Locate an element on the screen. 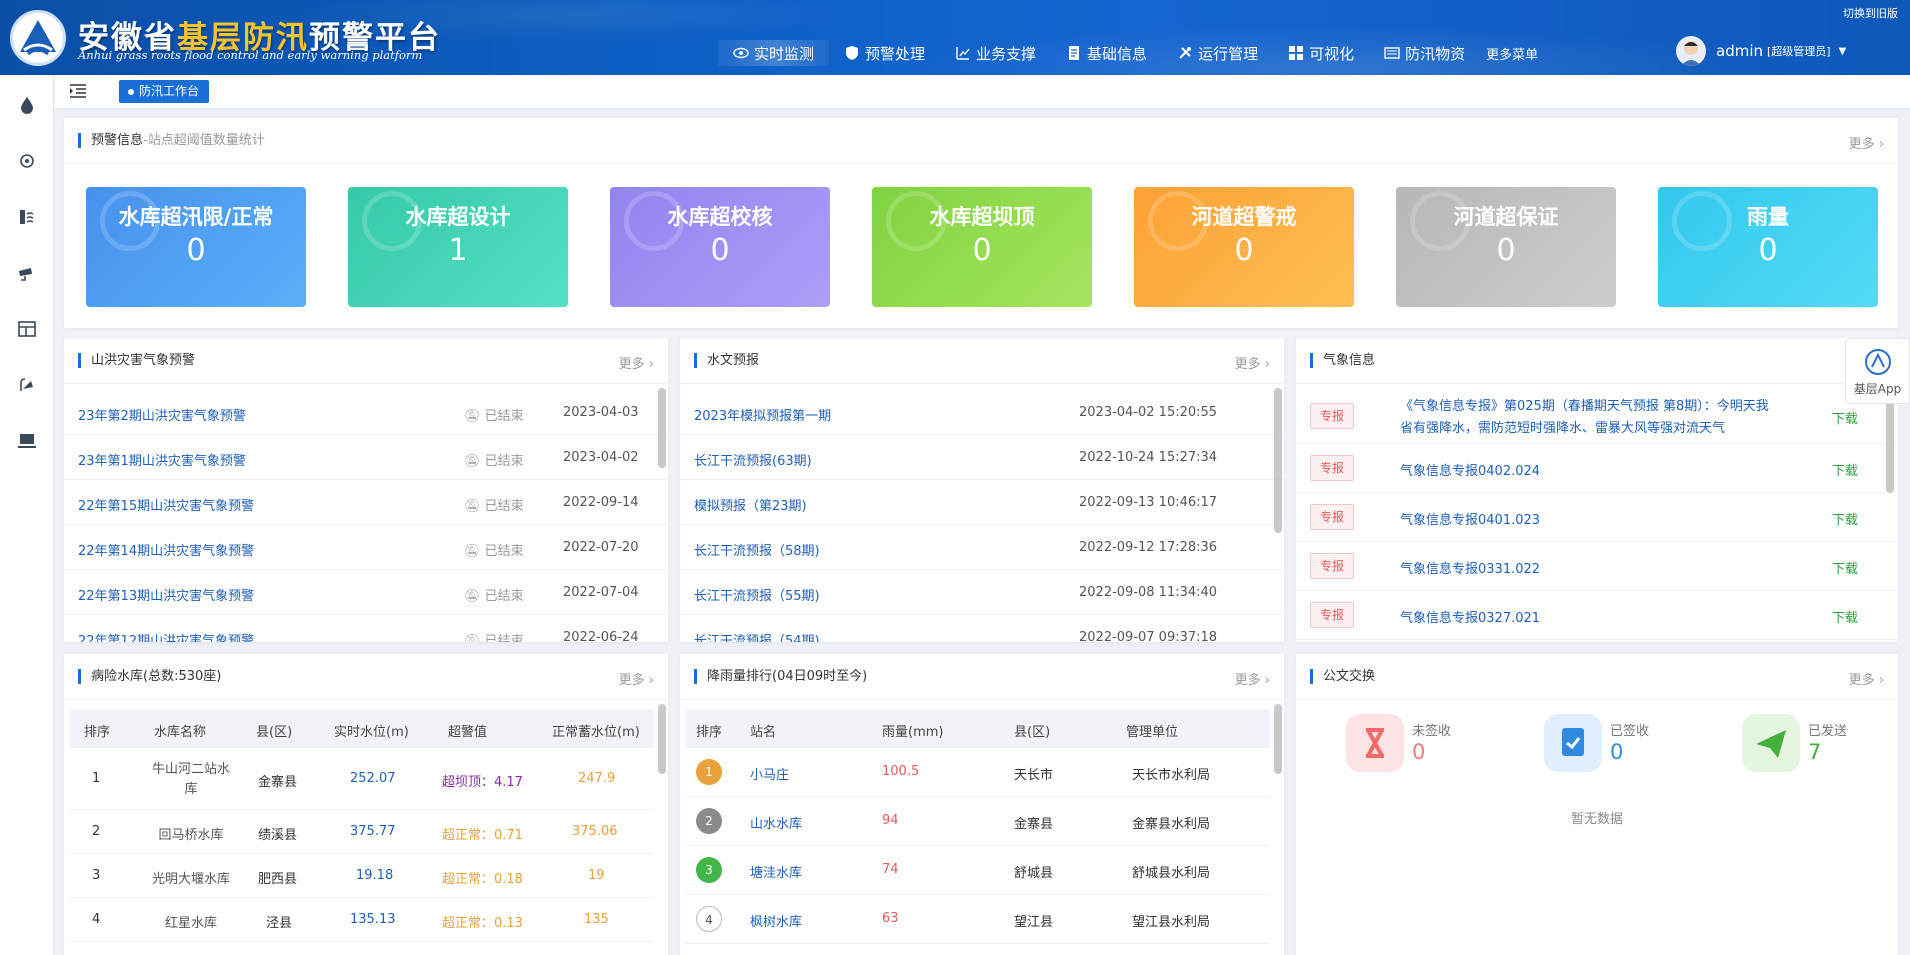 Image resolution: width=1910 pixels, height=955 pixels. list-item: 22年第13期山洪灾害气象预警 🔕︎ 已结束 2022-07-04 is located at coordinates (366, 592).